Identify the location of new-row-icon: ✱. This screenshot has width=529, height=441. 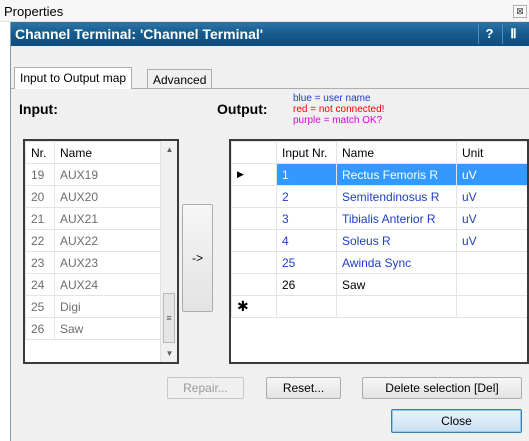
(254, 306).